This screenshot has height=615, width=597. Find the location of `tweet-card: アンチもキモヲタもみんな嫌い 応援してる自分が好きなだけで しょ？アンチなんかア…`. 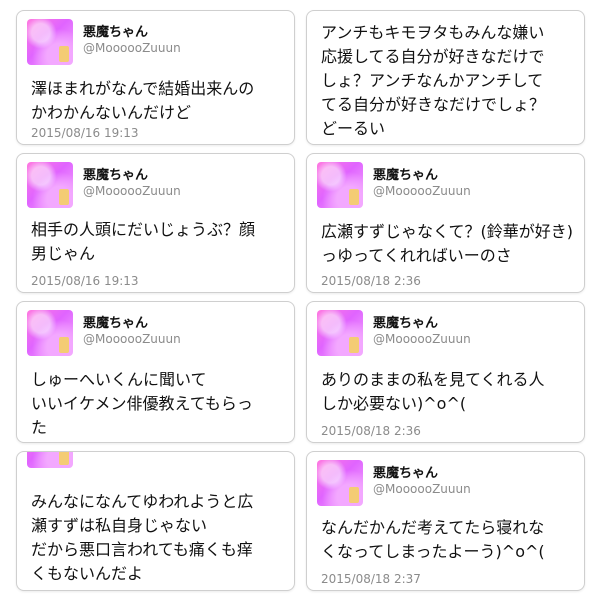

tweet-card: アンチもキモヲタもみんな嫌い 応援してる自分が好きなだけで しょ？アンチなんかア… is located at coordinates (445, 77).